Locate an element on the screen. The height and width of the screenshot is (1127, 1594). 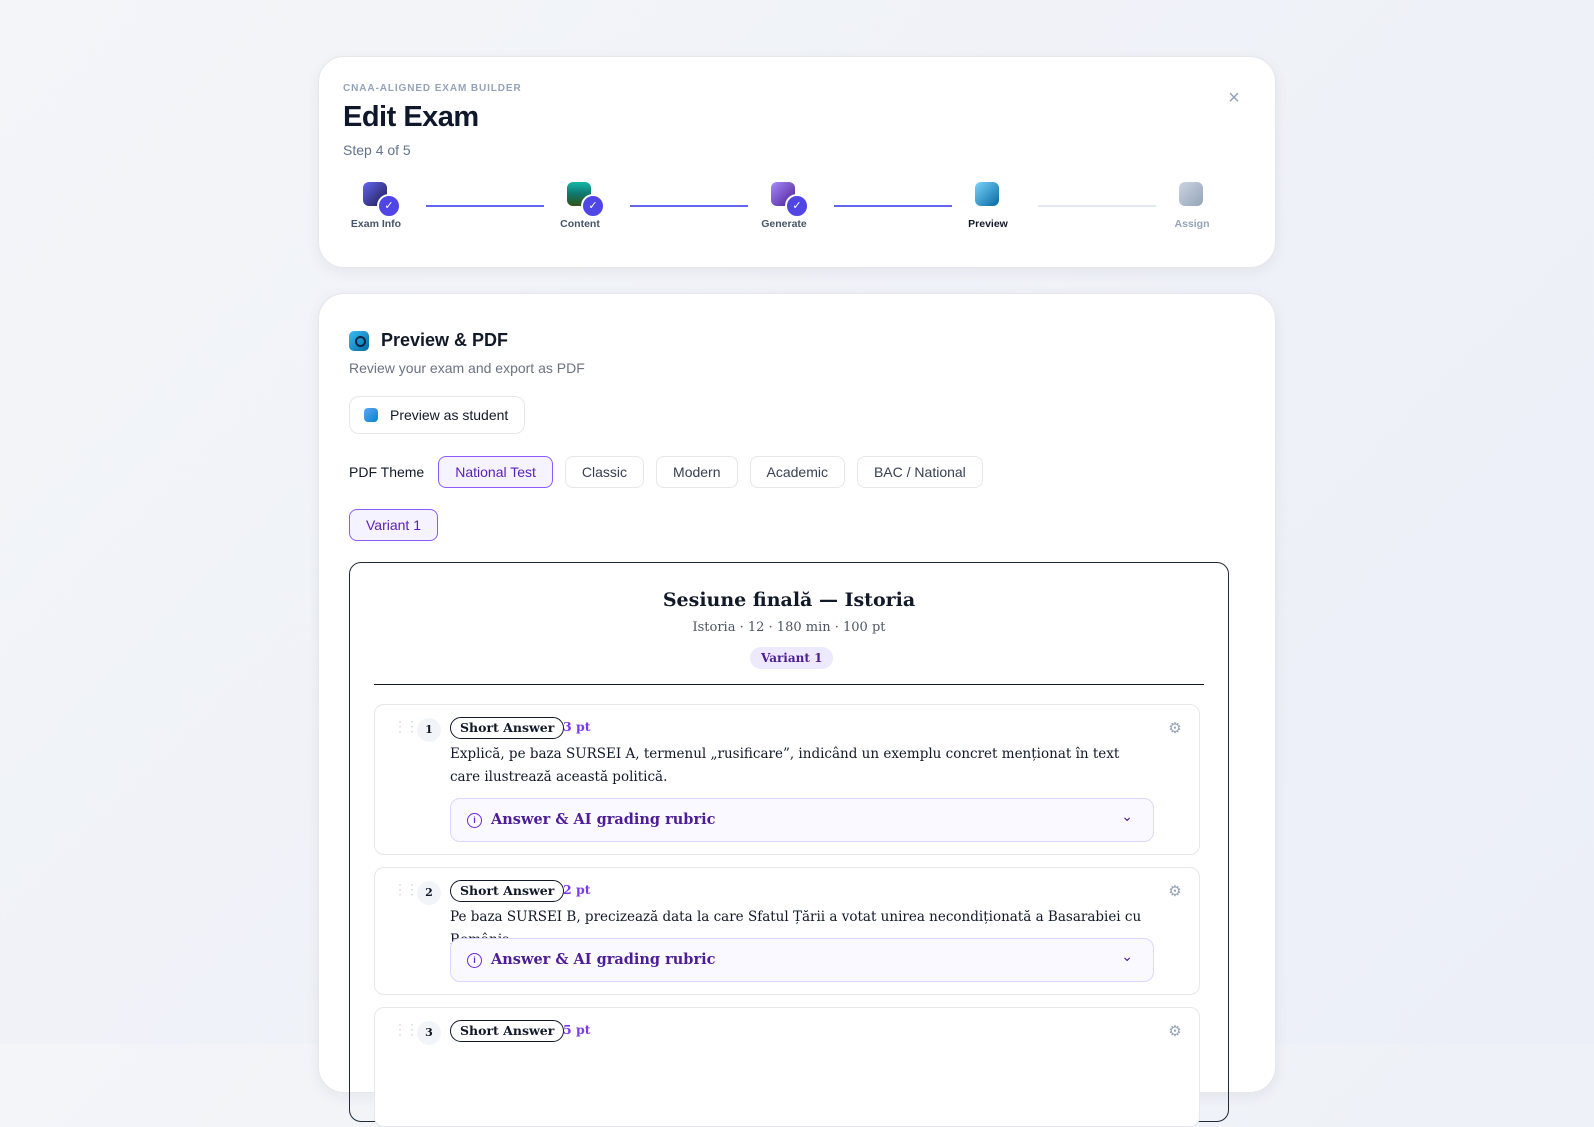
notebook-icon: ✓ is located at coordinates (790, 200).